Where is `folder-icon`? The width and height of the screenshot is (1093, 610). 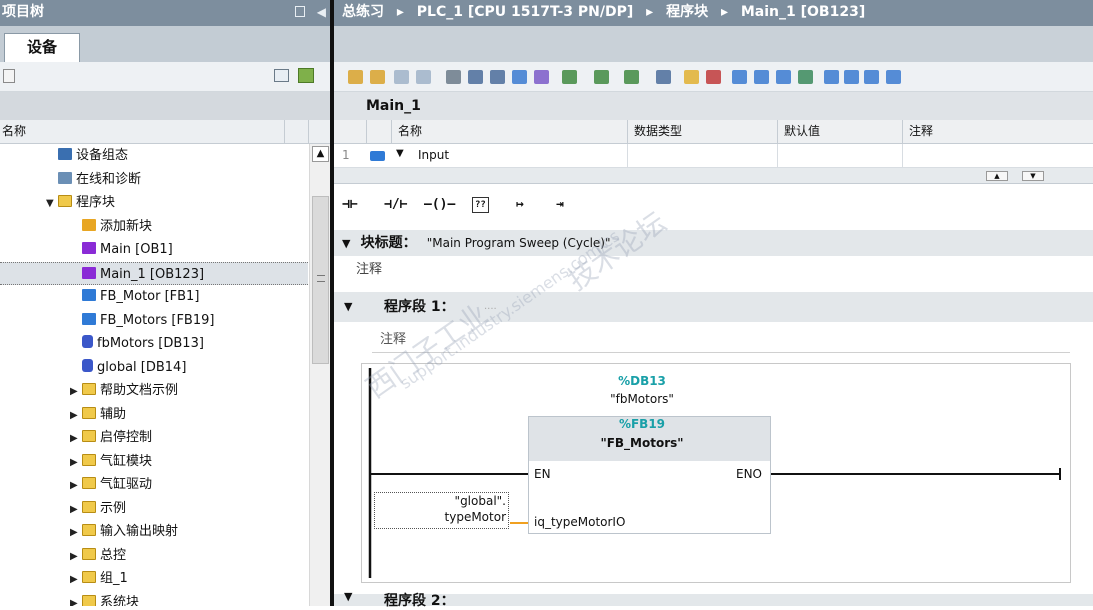
folder-icon is located at coordinates (89, 436).